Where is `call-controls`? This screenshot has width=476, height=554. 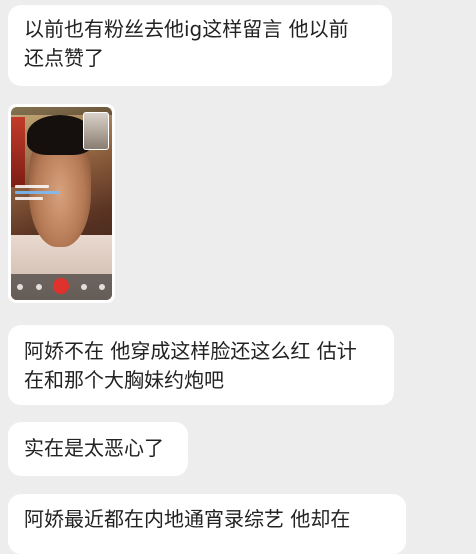 call-controls is located at coordinates (61, 287).